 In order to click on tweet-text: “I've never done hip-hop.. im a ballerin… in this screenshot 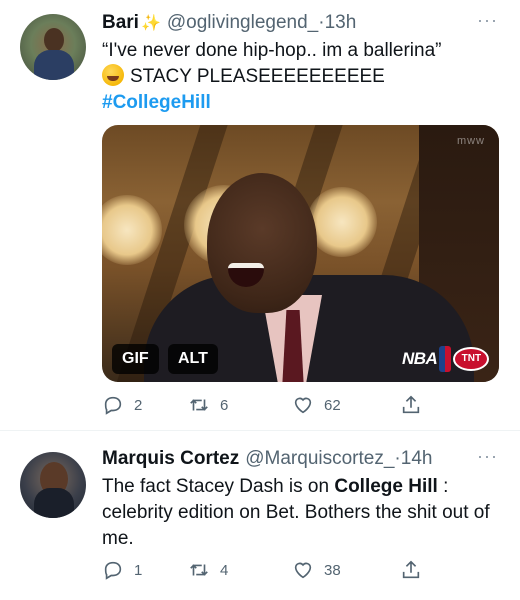, I will do `click(302, 77)`.